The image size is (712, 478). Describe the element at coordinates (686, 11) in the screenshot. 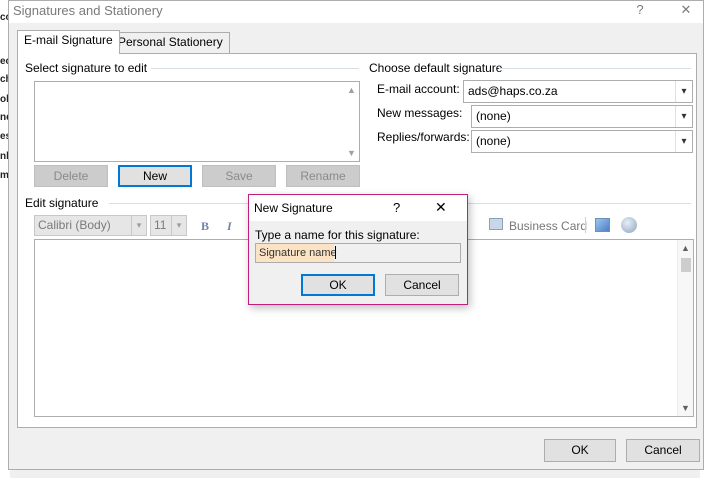

I see `close-button: ✕` at that location.